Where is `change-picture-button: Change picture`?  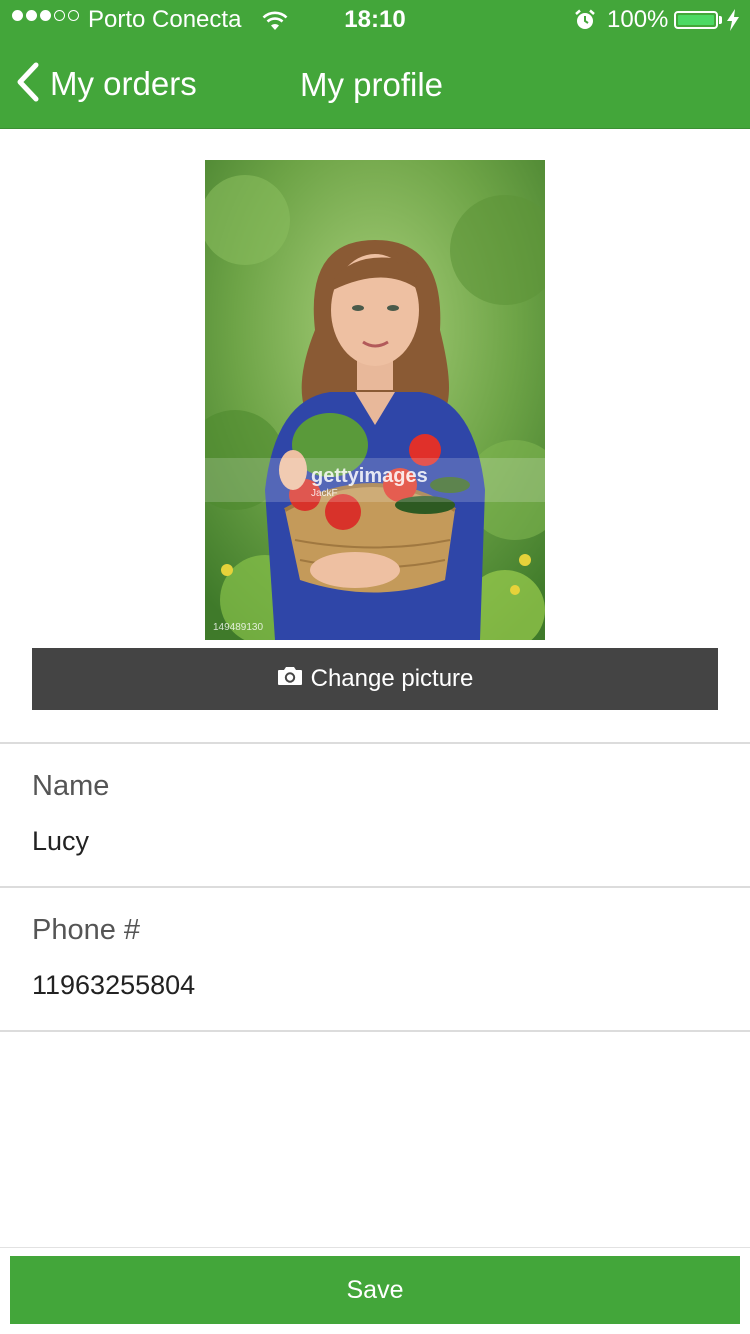
change-picture-button: Change picture is located at coordinates (375, 679).